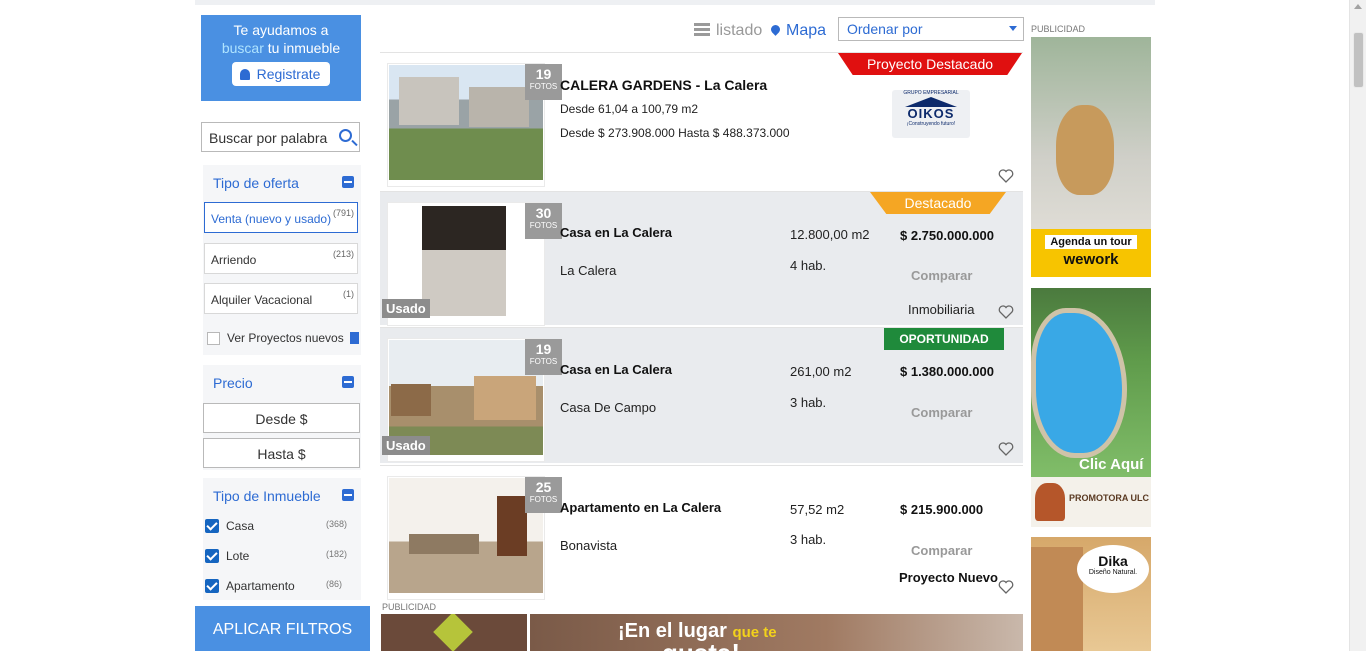 The image size is (1366, 651). I want to click on agency-name: Inmobiliaria, so click(941, 309).